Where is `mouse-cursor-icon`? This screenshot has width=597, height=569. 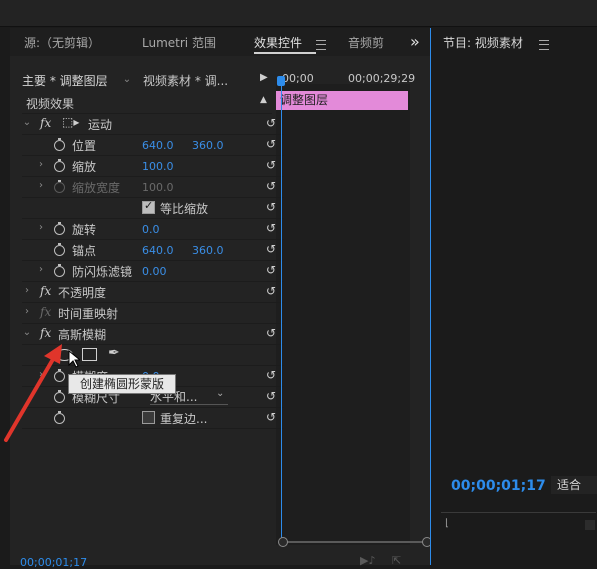
mouse-cursor-icon is located at coordinates (74, 359).